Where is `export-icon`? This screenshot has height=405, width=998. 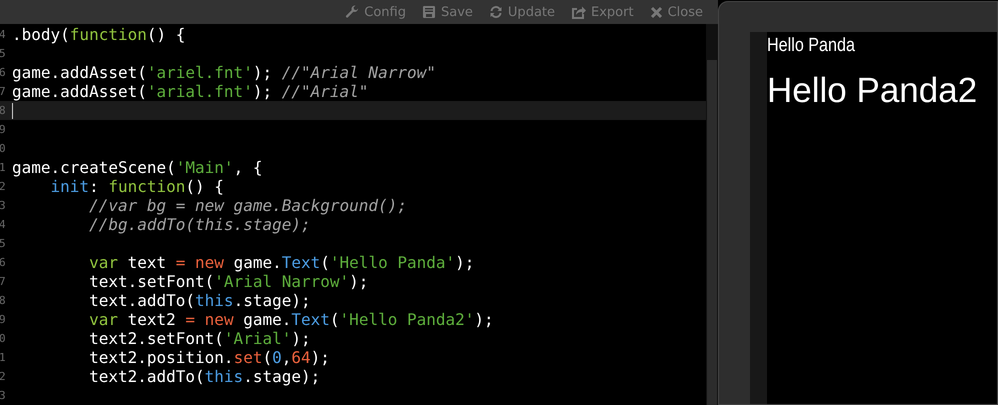 export-icon is located at coordinates (578, 12).